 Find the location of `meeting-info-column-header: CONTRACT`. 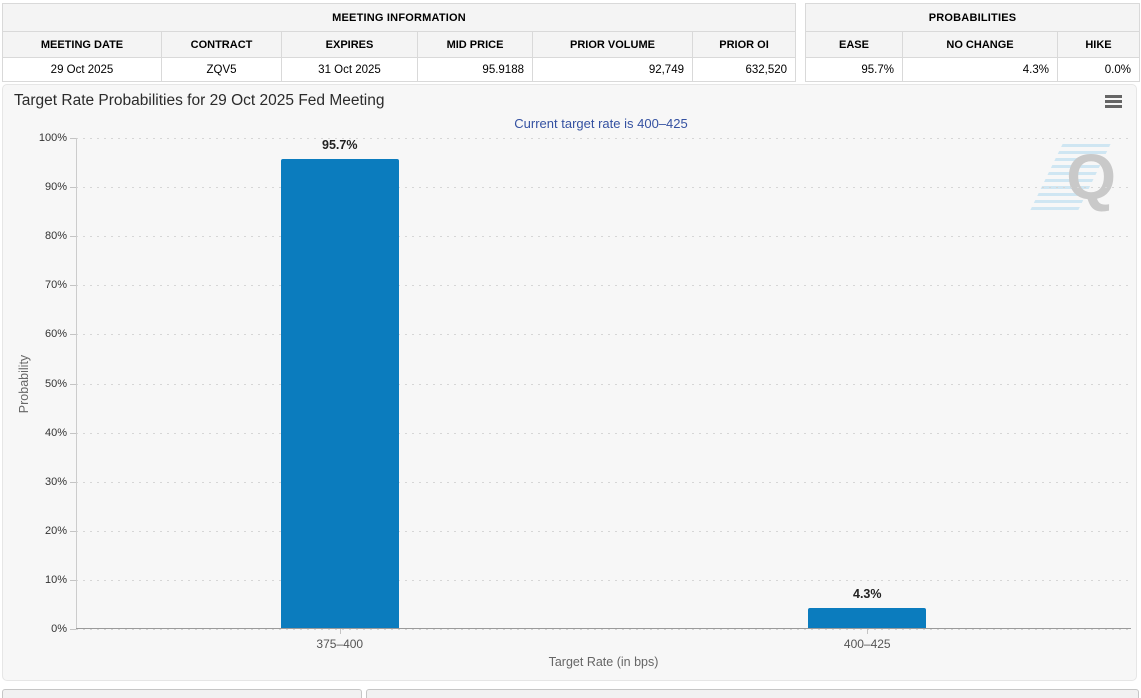

meeting-info-column-header: CONTRACT is located at coordinates (221, 44).